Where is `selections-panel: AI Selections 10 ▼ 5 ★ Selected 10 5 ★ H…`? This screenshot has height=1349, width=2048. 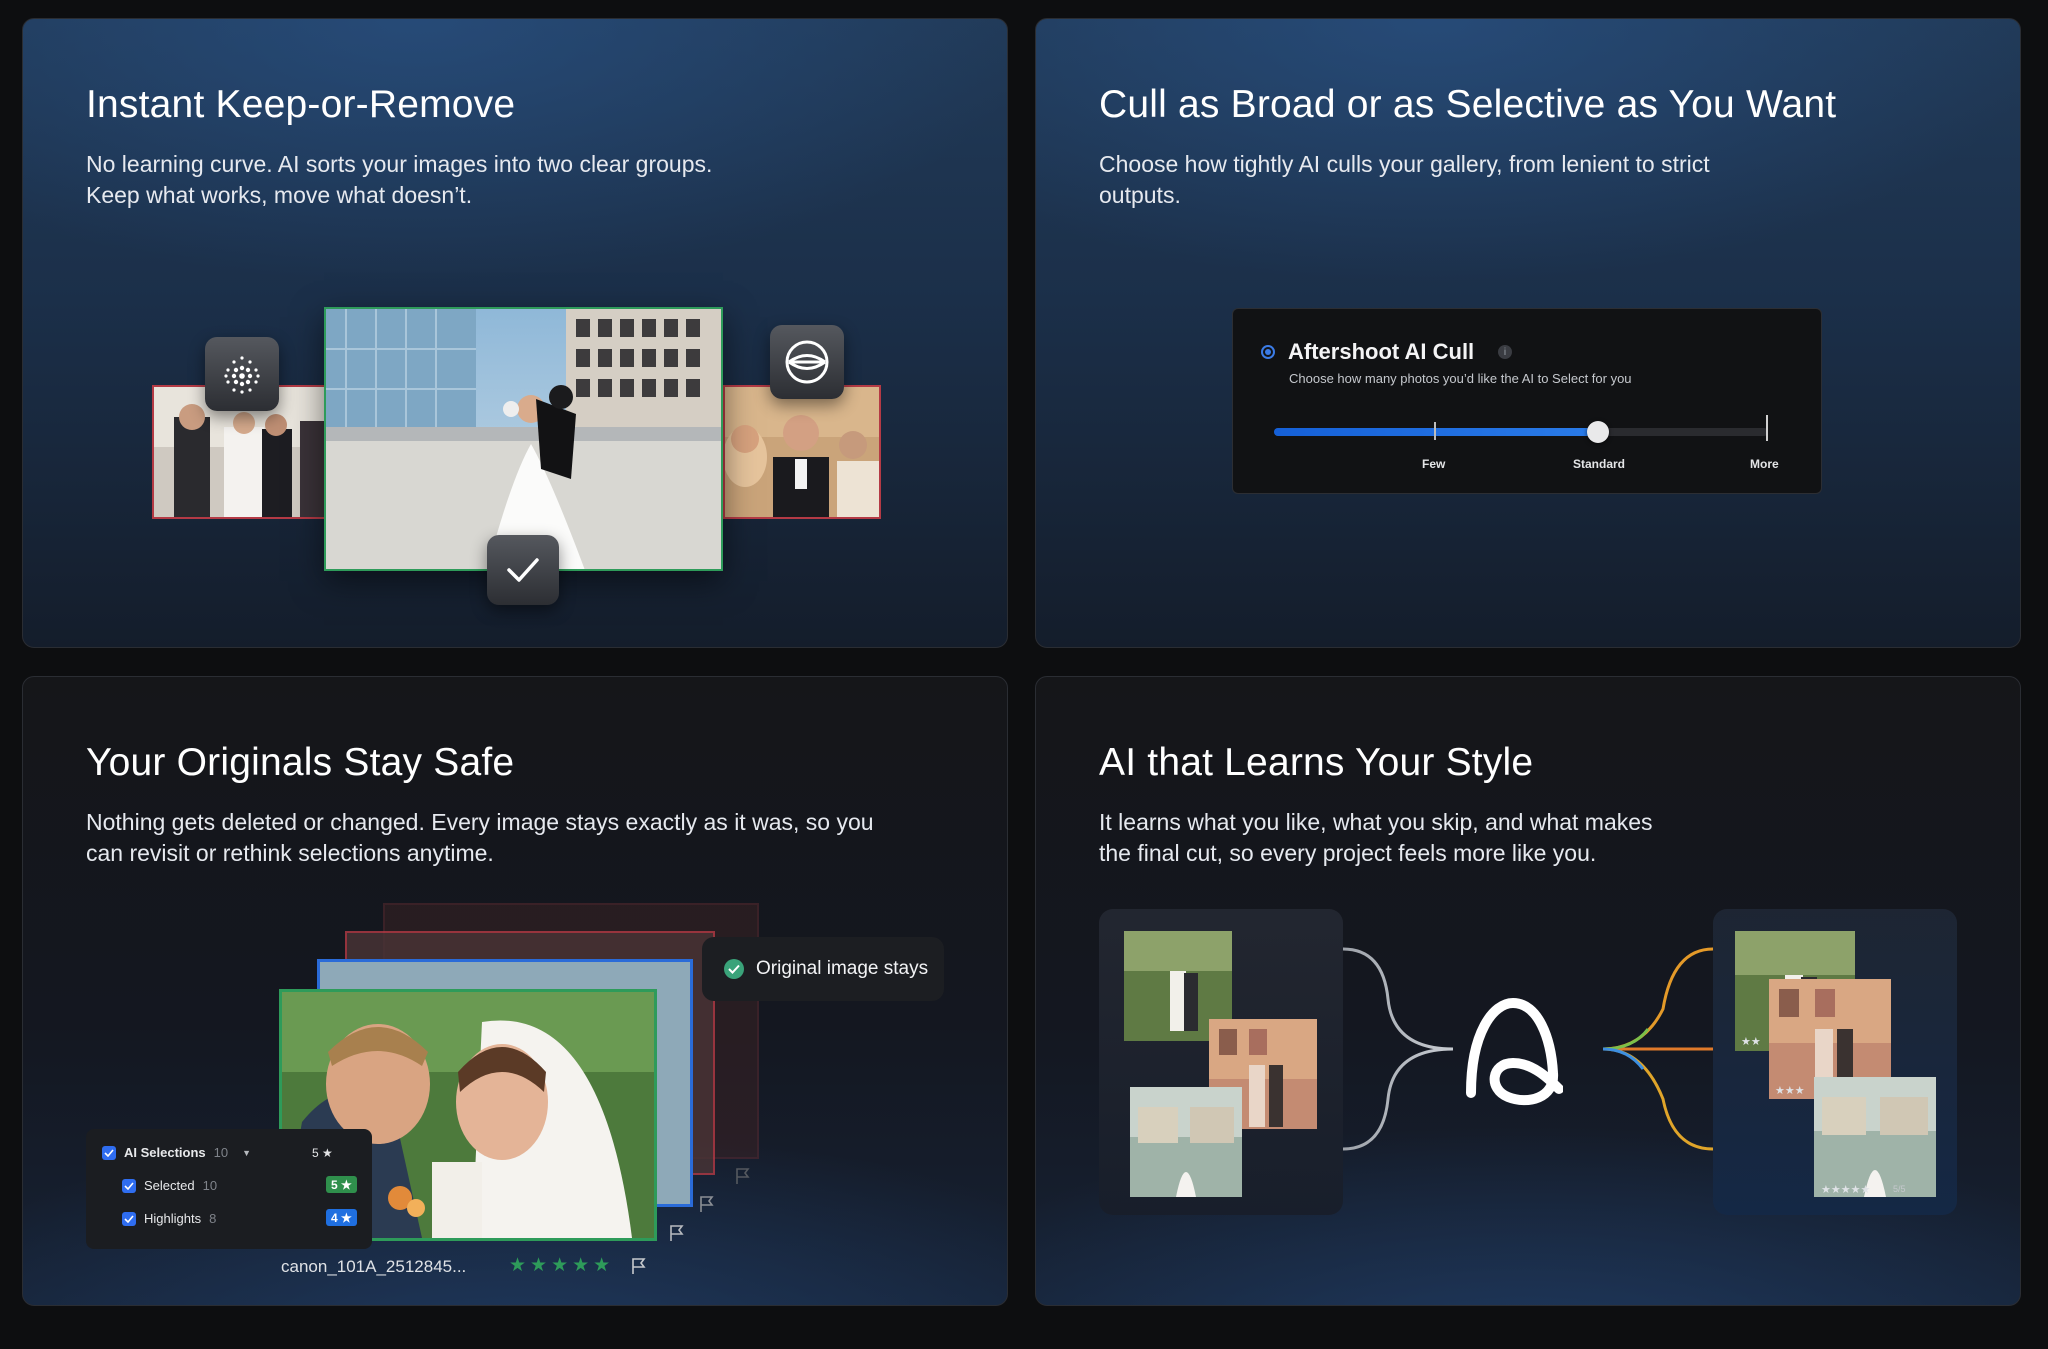
selections-panel: AI Selections 10 ▼ 5 ★ Selected 10 5 ★ H… is located at coordinates (229, 1189).